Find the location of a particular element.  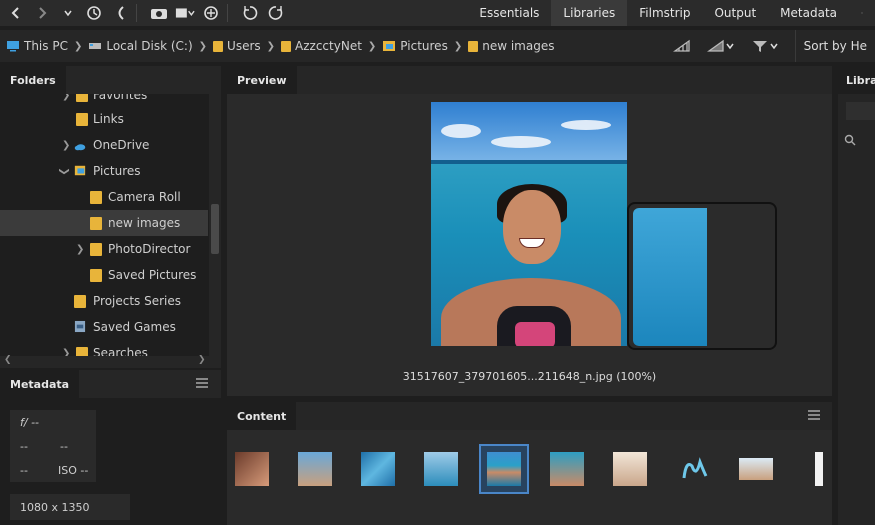

filter-dropdown is located at coordinates (765, 46).